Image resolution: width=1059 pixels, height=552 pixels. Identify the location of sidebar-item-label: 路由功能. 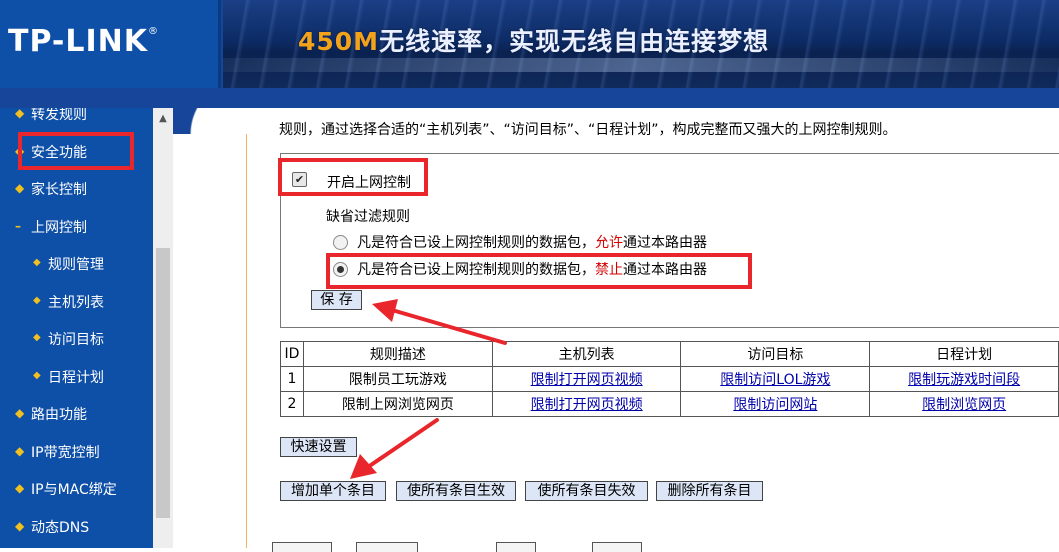
(59, 415).